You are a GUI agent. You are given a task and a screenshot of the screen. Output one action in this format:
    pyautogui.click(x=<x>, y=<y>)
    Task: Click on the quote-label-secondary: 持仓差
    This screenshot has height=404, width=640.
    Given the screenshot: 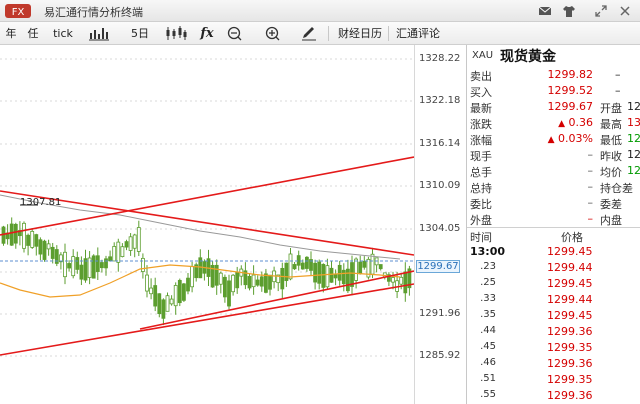 What is the action you would take?
    pyautogui.click(x=616, y=188)
    